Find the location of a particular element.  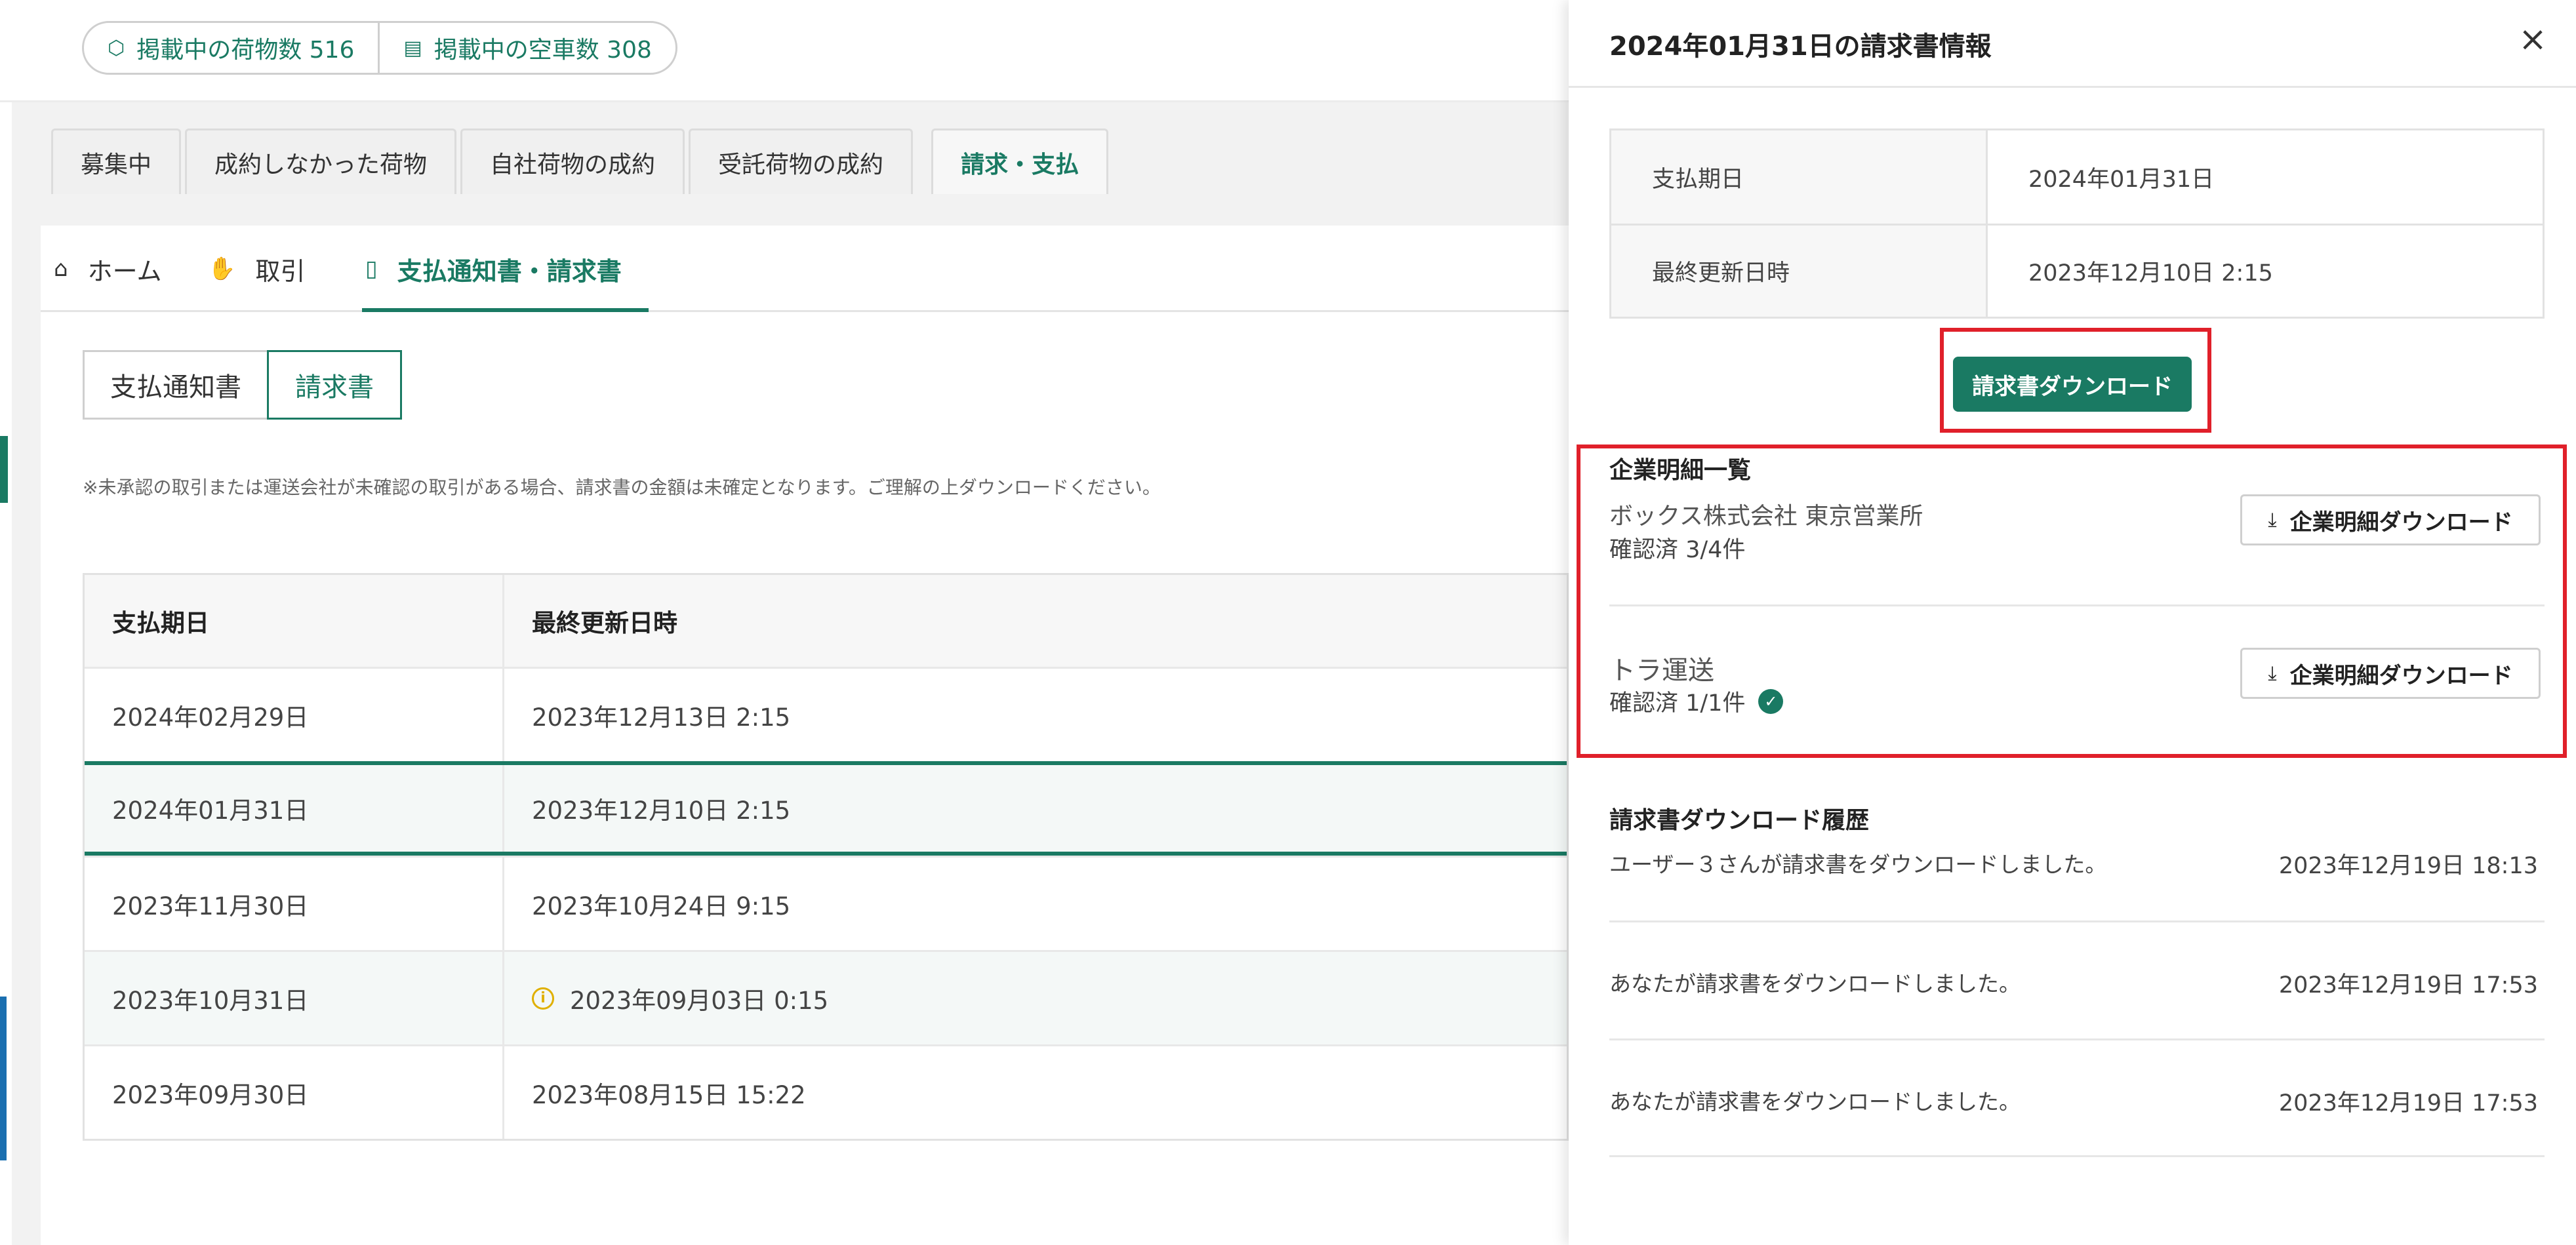

row-due-date: 2023年09月30日 is located at coordinates (294, 1092).